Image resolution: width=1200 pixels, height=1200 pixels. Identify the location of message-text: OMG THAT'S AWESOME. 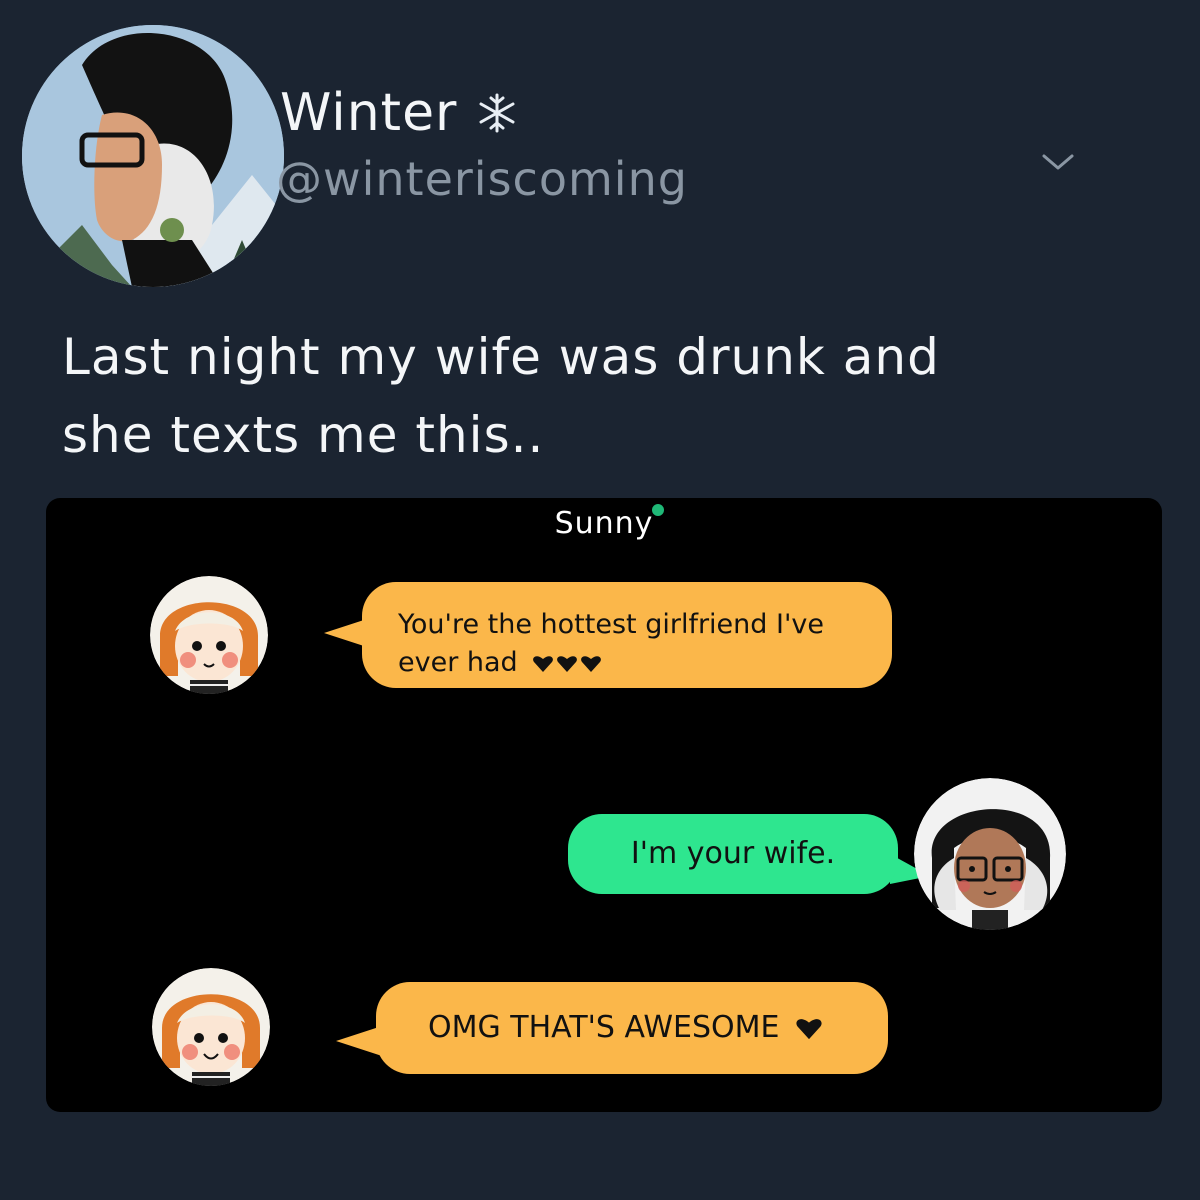
(604, 1027).